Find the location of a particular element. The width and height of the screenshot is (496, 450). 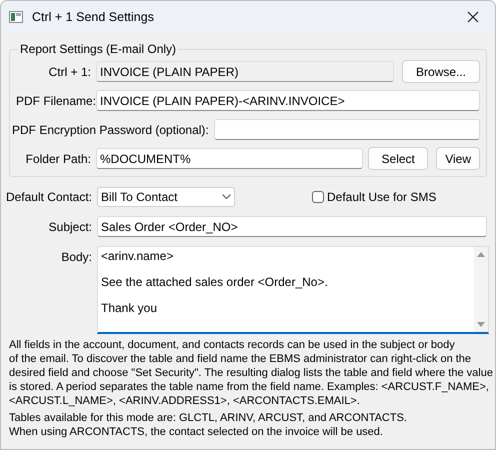

scrollbar is located at coordinates (481, 289).